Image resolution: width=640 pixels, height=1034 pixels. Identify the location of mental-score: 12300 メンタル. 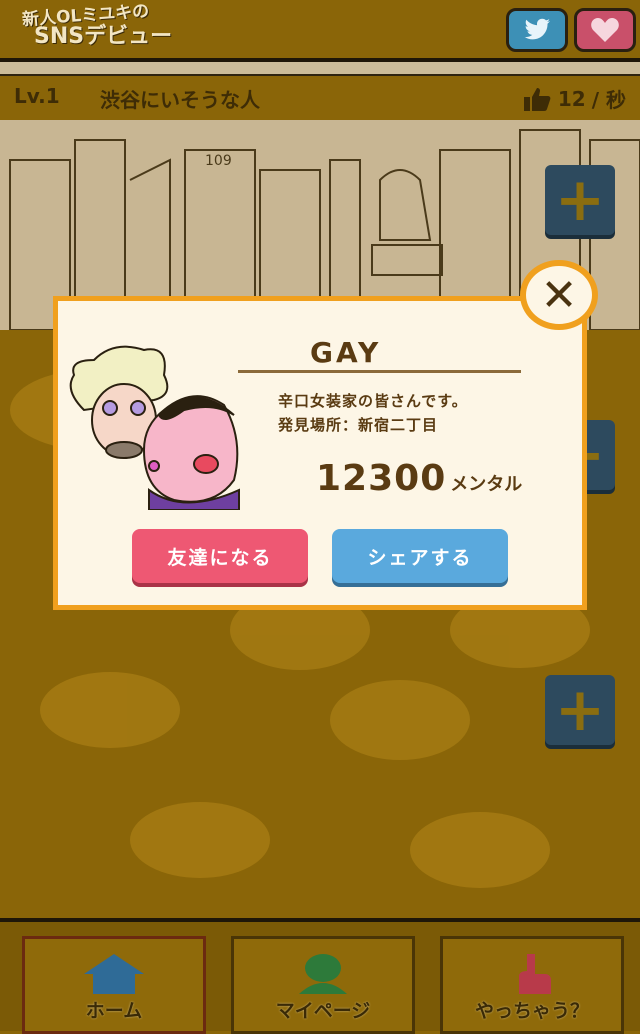
(419, 478).